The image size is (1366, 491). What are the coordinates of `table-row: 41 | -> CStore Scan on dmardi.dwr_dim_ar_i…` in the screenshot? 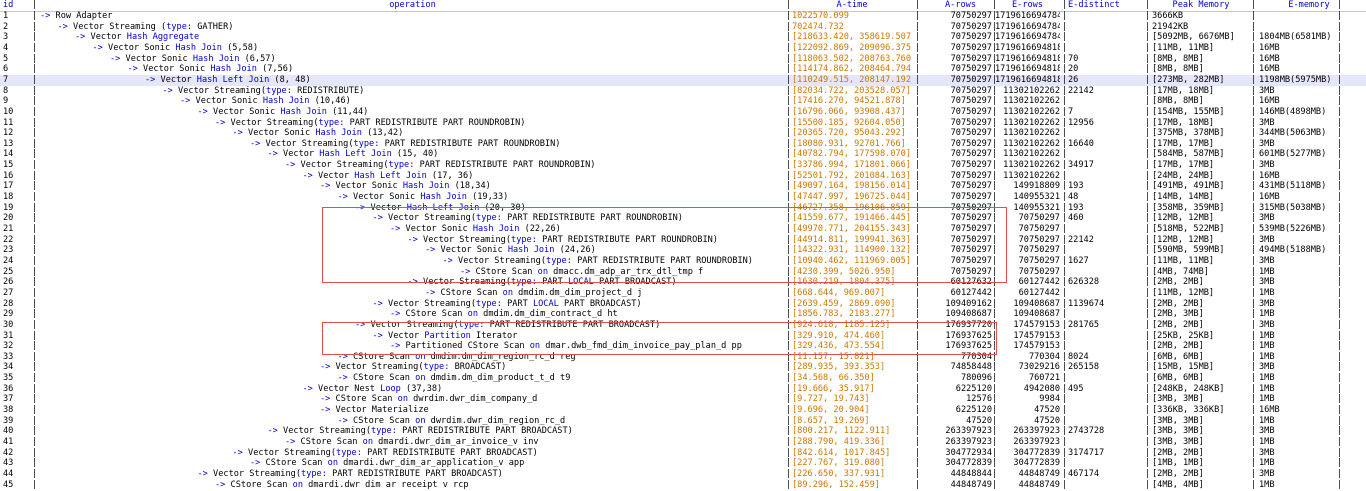 It's located at (683, 442).